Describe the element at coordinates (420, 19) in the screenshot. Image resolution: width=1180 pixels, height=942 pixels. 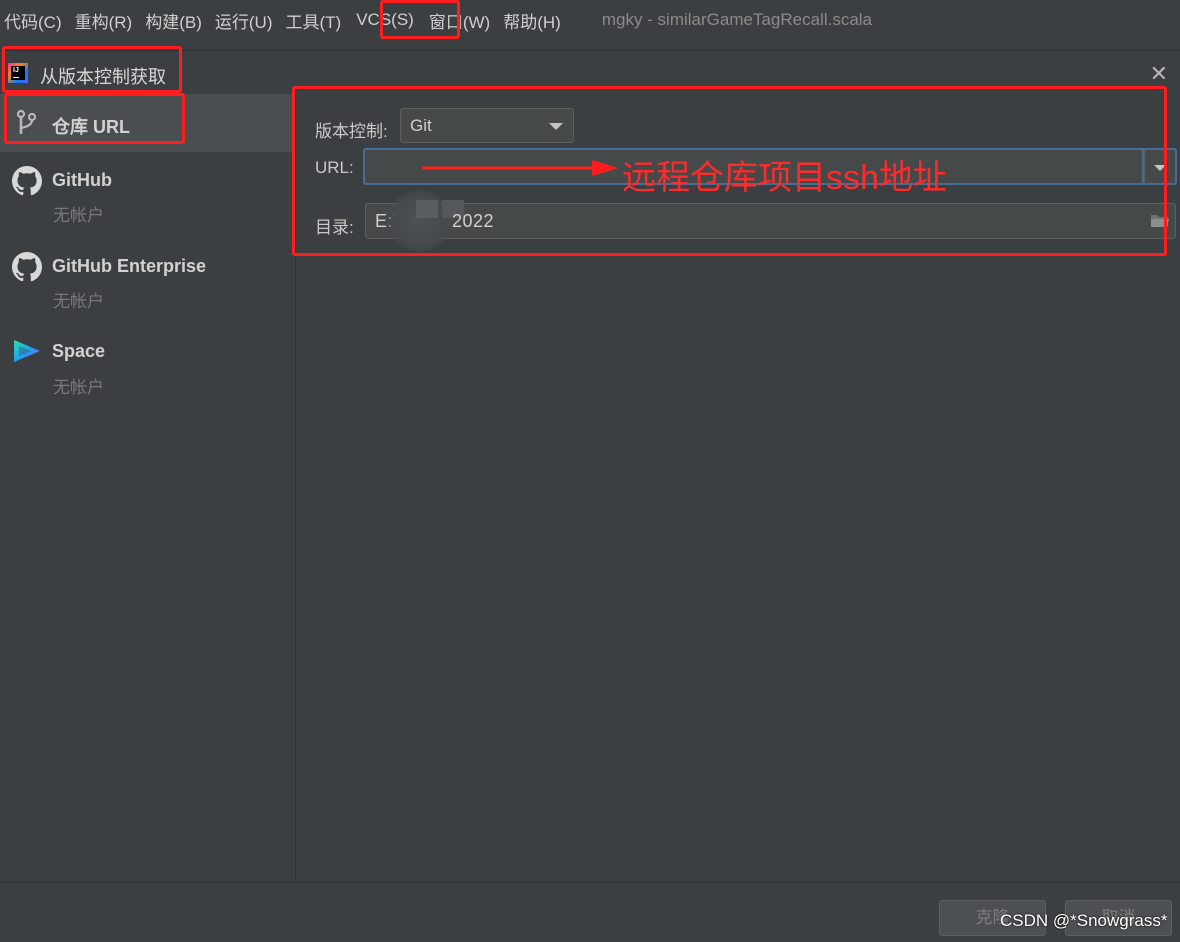
I see `annotation-box-vcs` at that location.